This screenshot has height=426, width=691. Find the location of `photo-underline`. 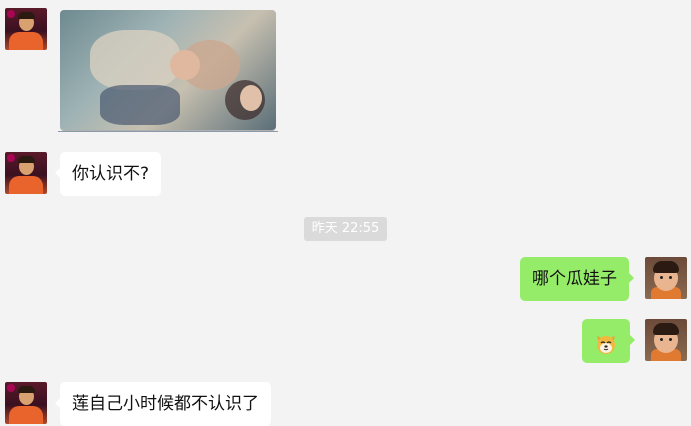

photo-underline is located at coordinates (168, 131).